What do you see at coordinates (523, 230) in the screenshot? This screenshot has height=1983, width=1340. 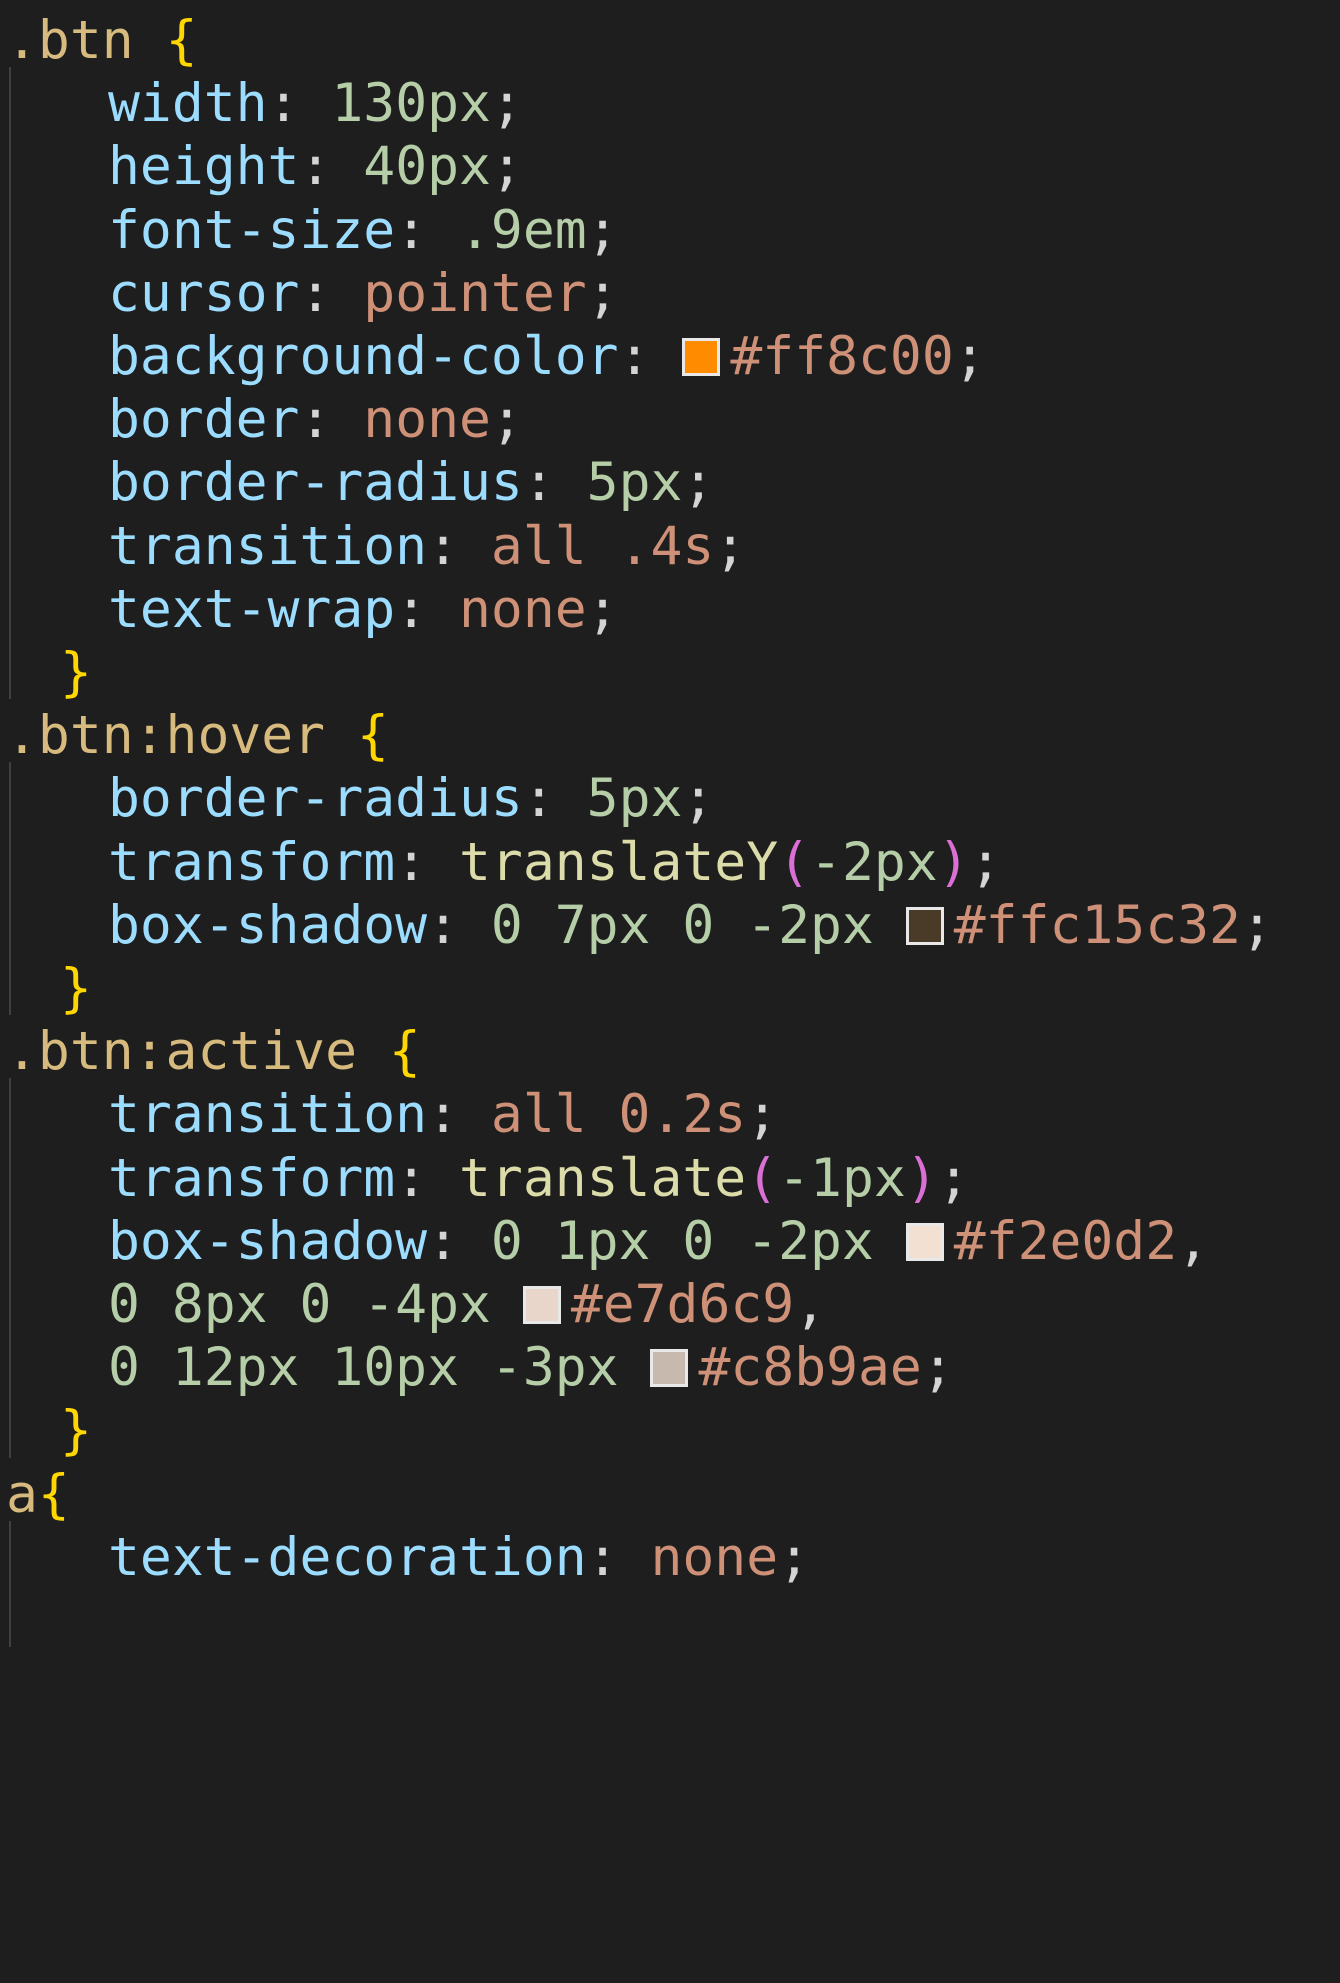 I see `css-value: .9em` at bounding box center [523, 230].